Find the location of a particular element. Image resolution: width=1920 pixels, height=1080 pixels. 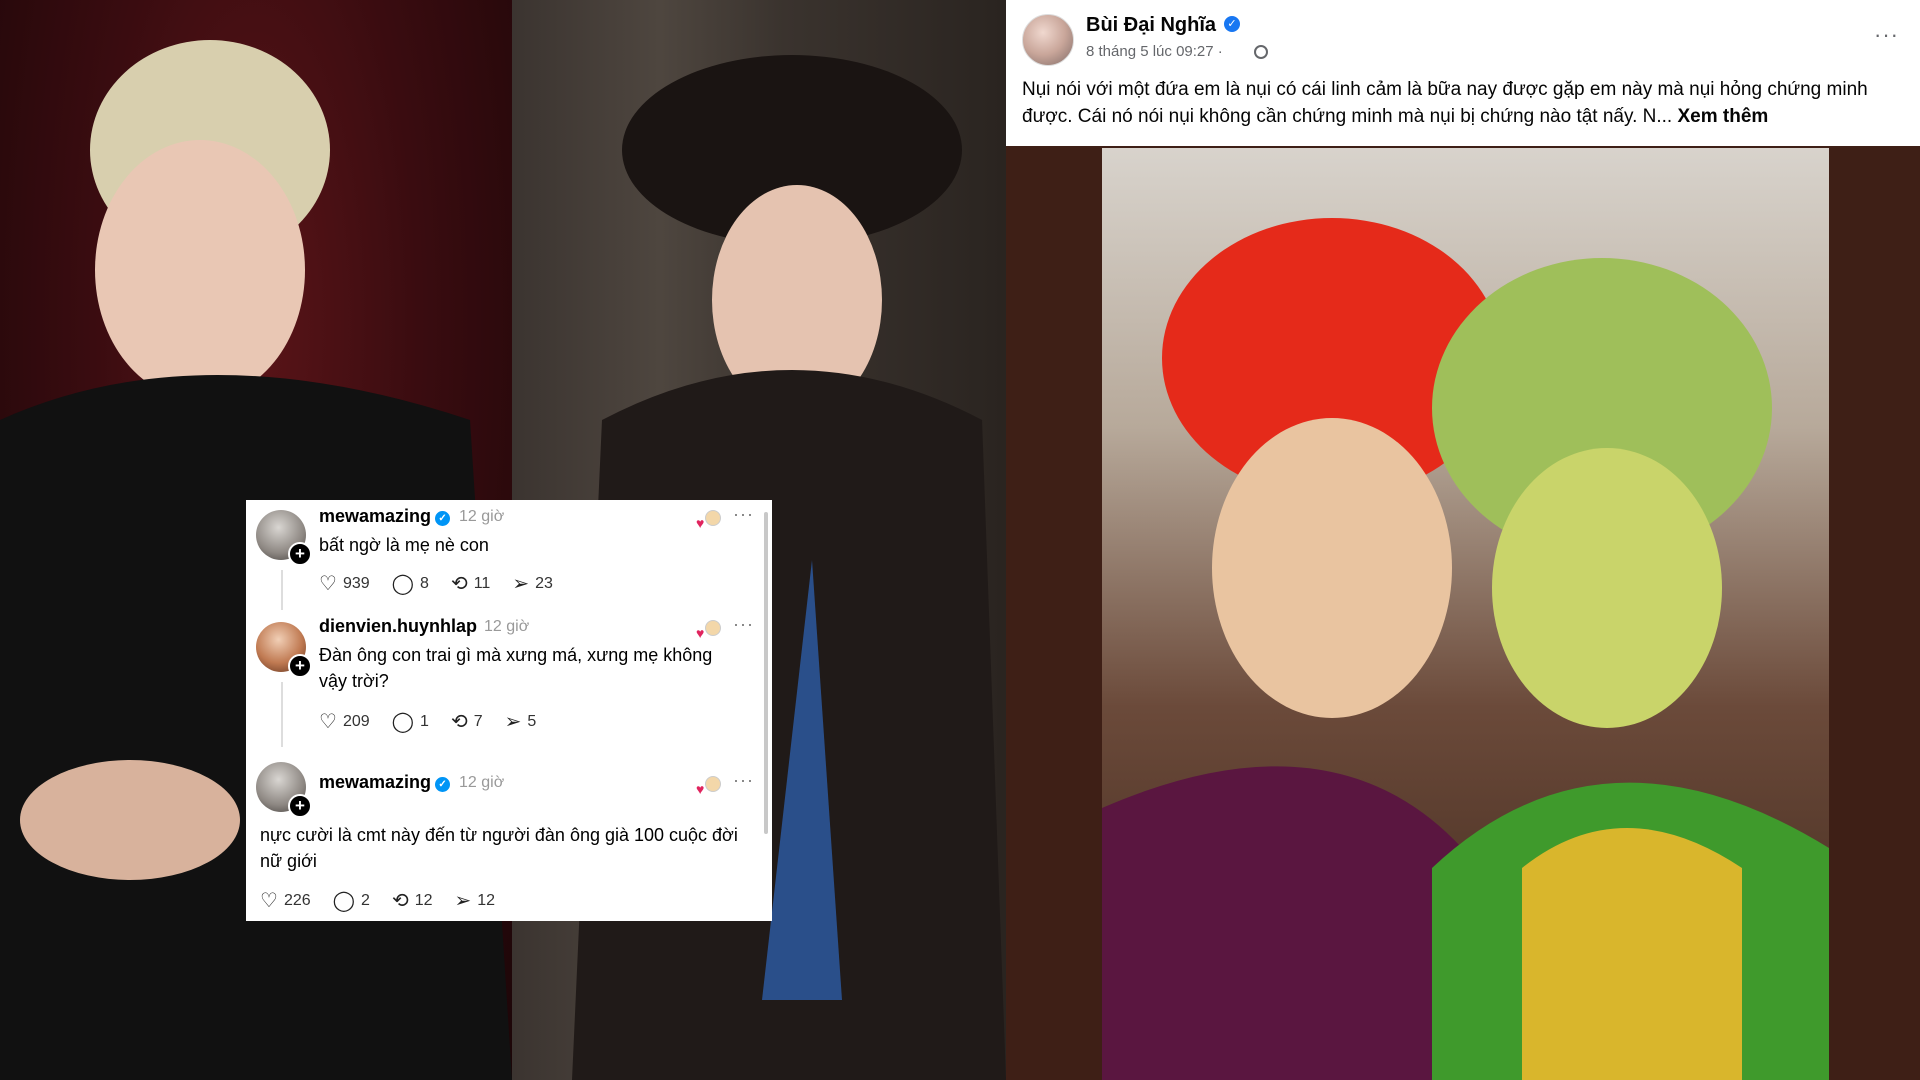

globe-icon is located at coordinates (1261, 52).